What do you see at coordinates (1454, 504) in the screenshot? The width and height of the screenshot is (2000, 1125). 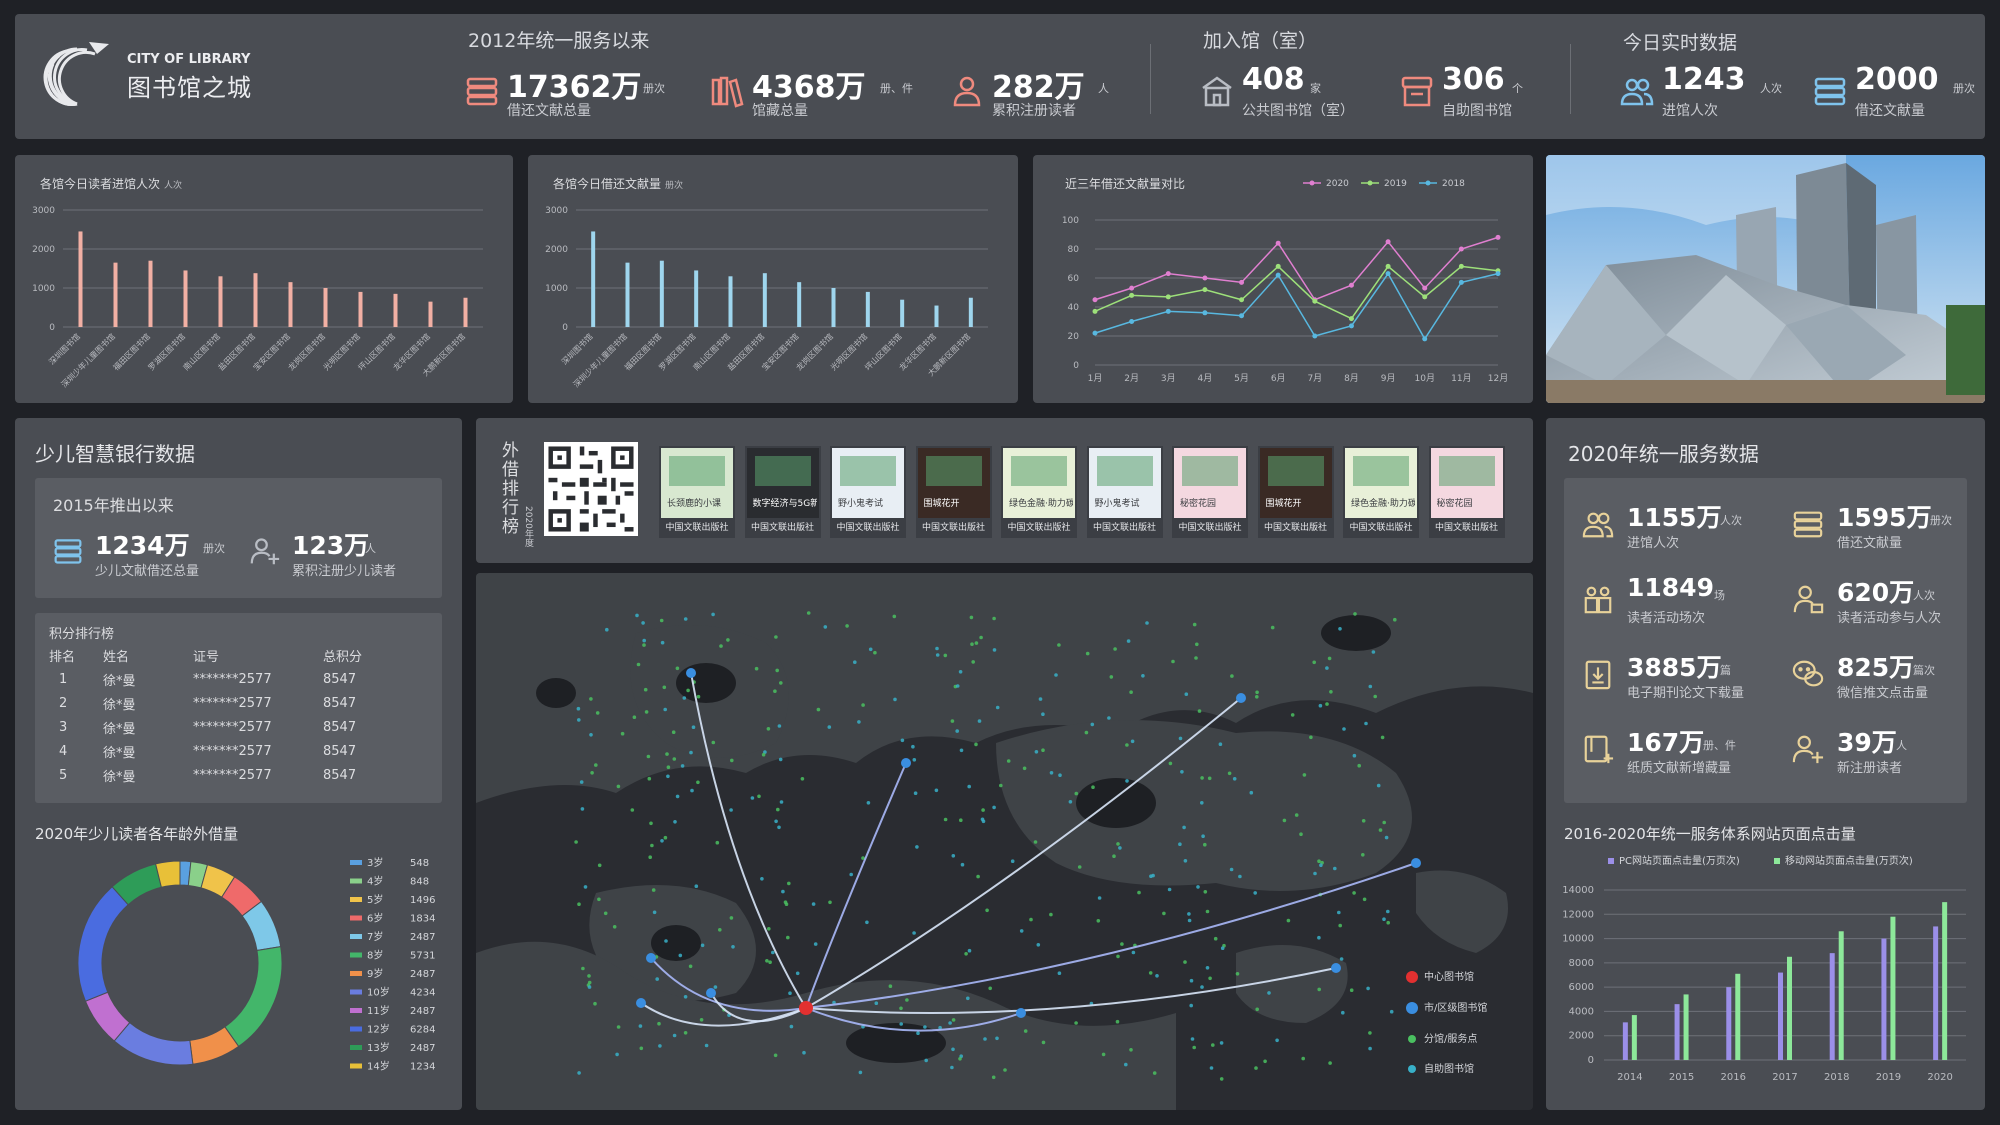 I see `book-title: 秘密花园` at bounding box center [1454, 504].